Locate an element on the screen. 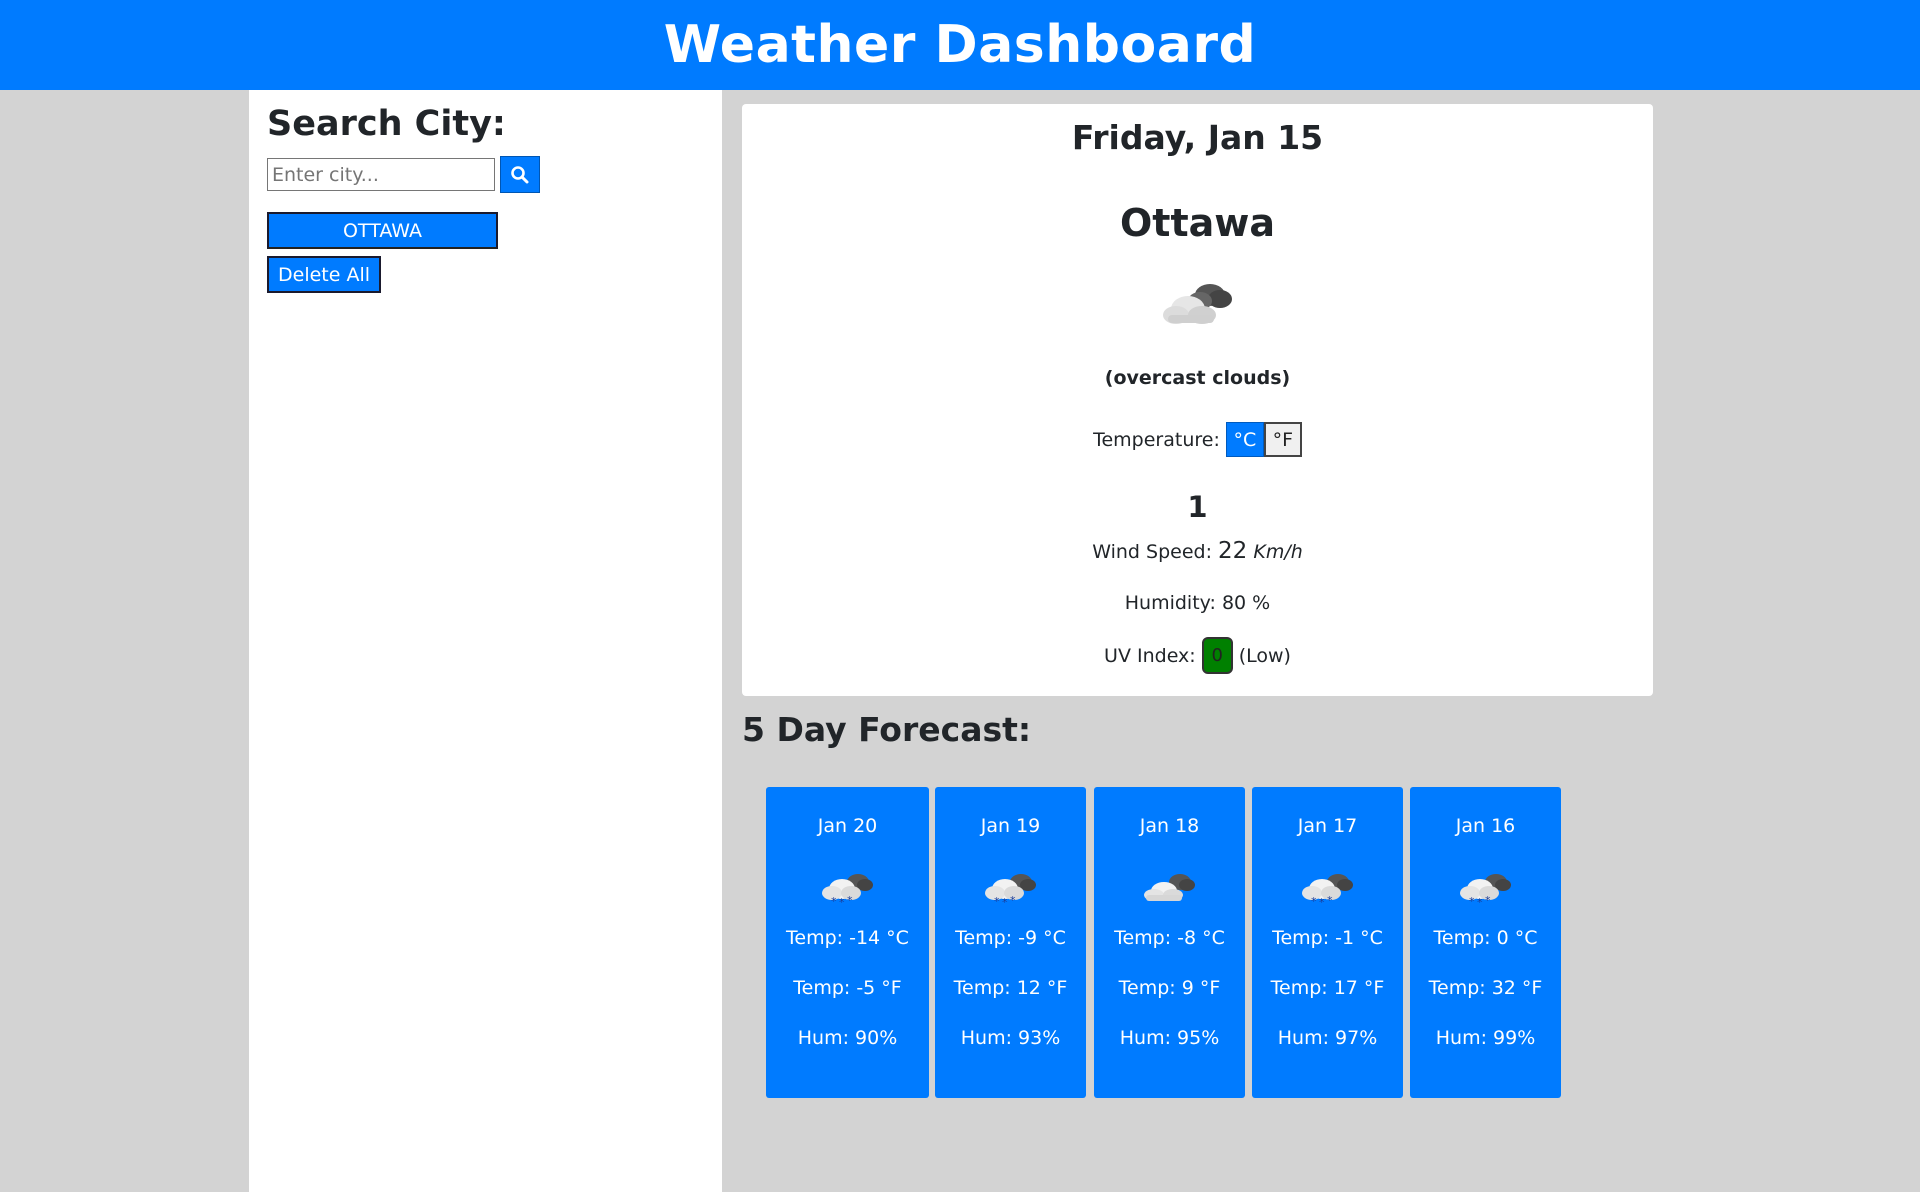 The height and width of the screenshot is (1192, 1920). forecast-temp-f: Temp: 17 °F is located at coordinates (1327, 988).